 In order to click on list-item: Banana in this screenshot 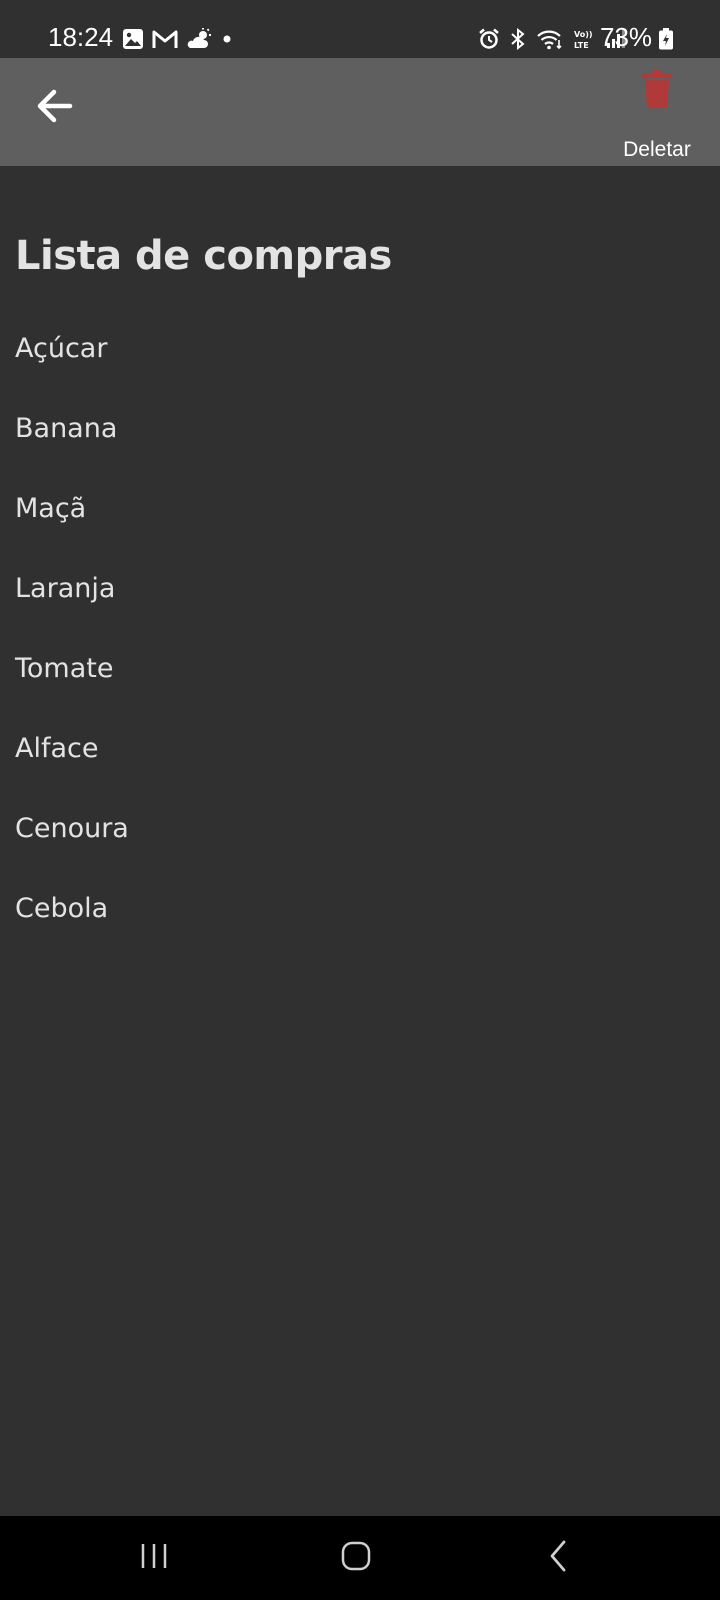, I will do `click(360, 428)`.